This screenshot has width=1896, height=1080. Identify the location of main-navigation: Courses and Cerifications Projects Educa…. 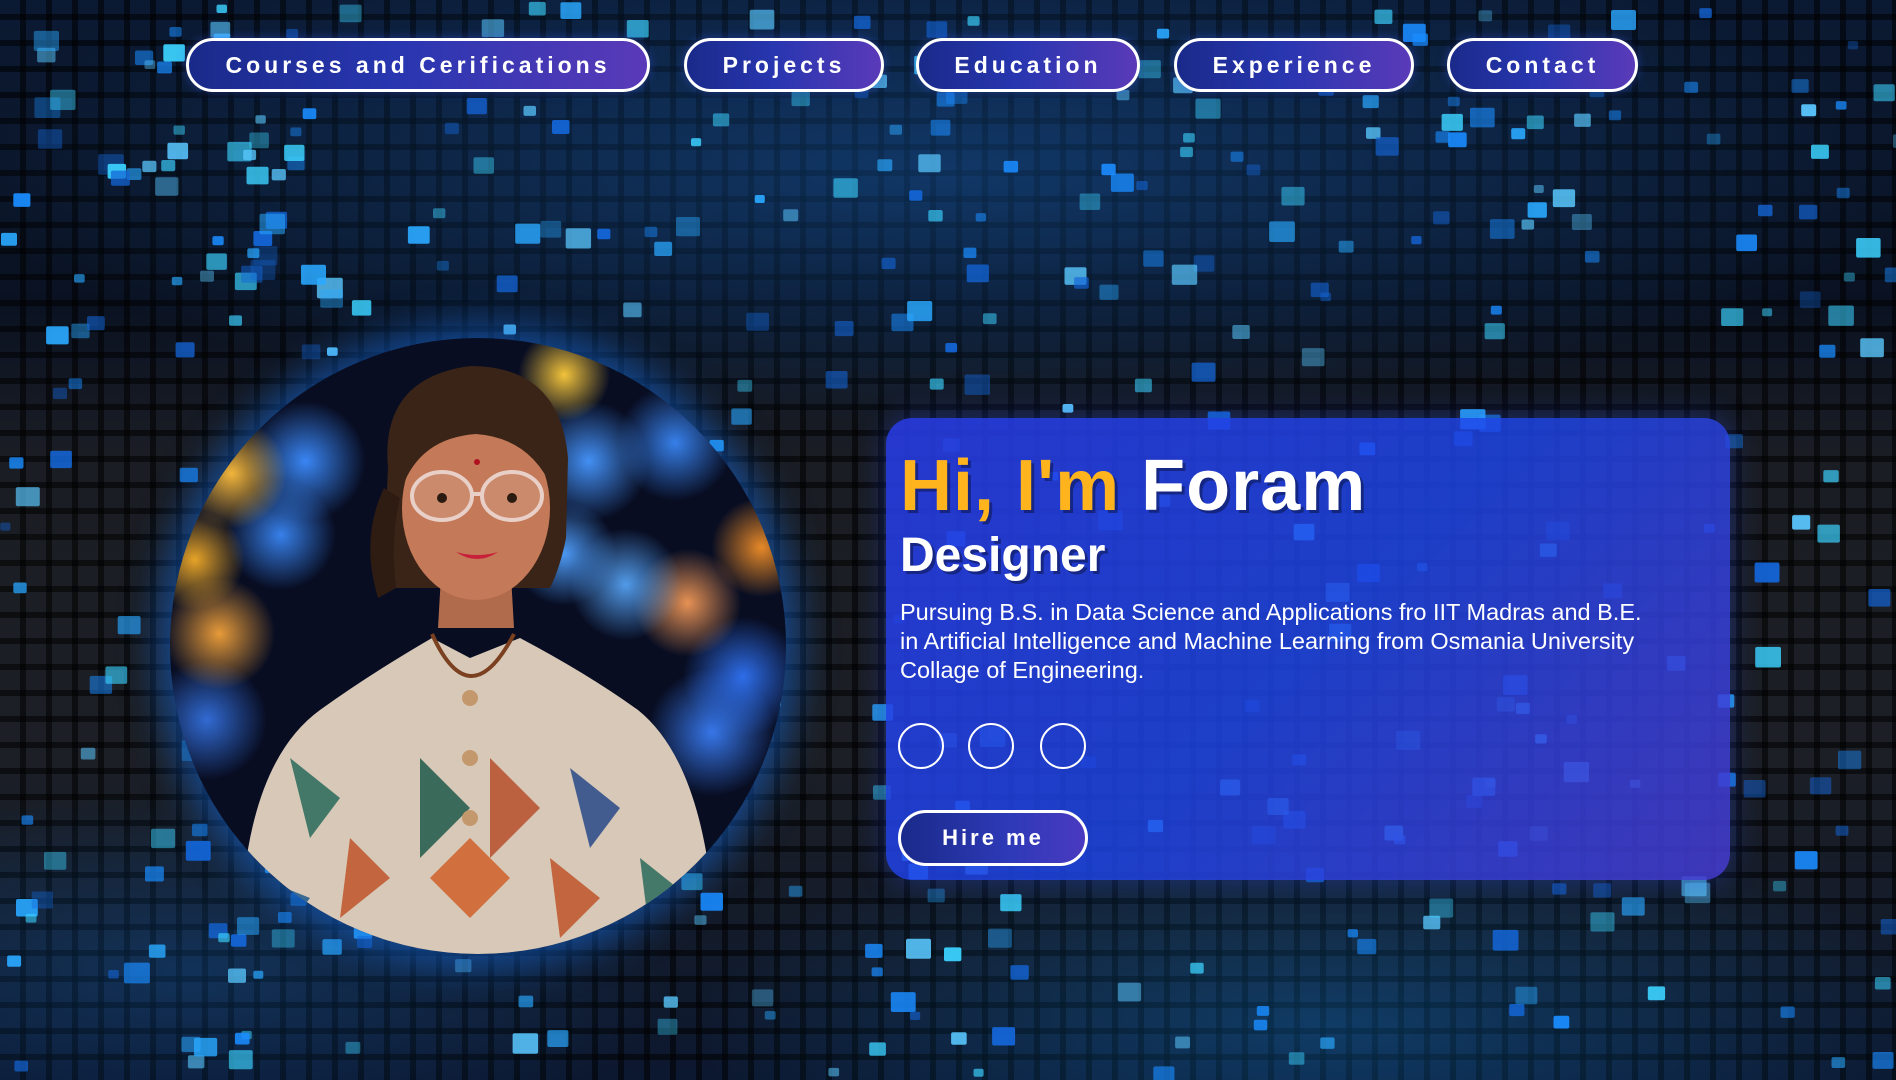
(912, 67).